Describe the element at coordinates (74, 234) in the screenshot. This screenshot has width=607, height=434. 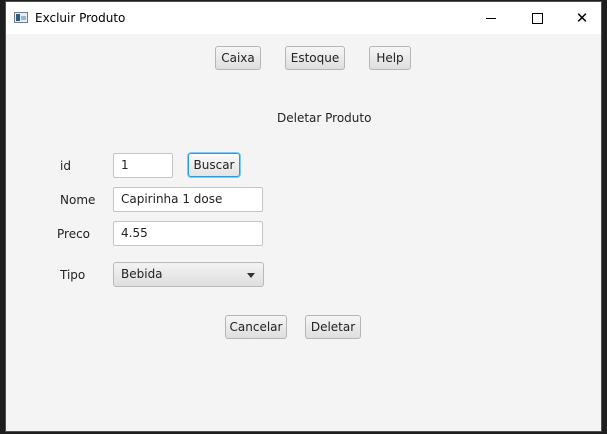
I see `preco-label: Preco` at that location.